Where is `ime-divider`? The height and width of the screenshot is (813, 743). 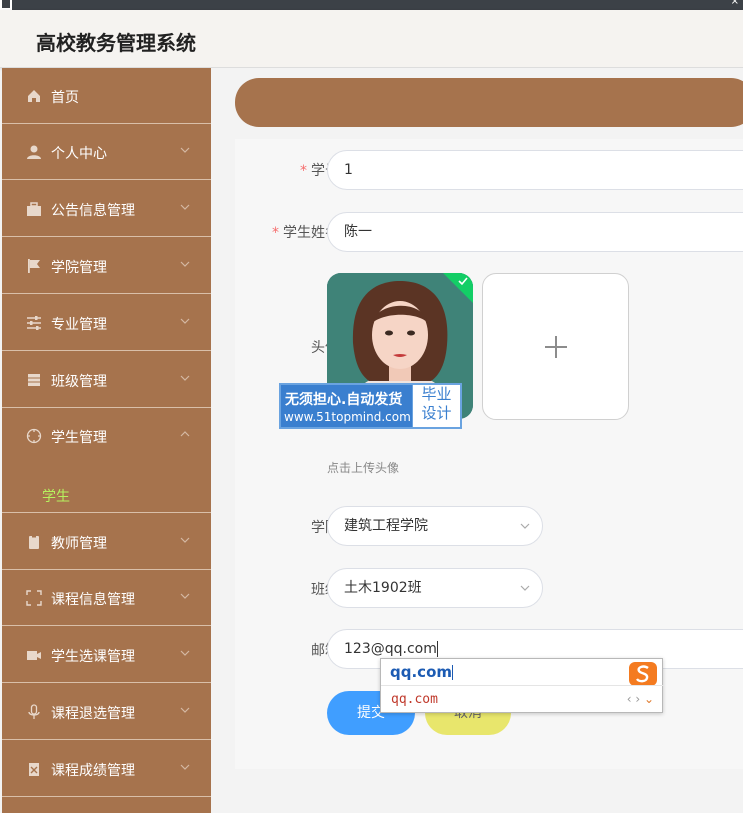
ime-divider is located at coordinates (522, 685).